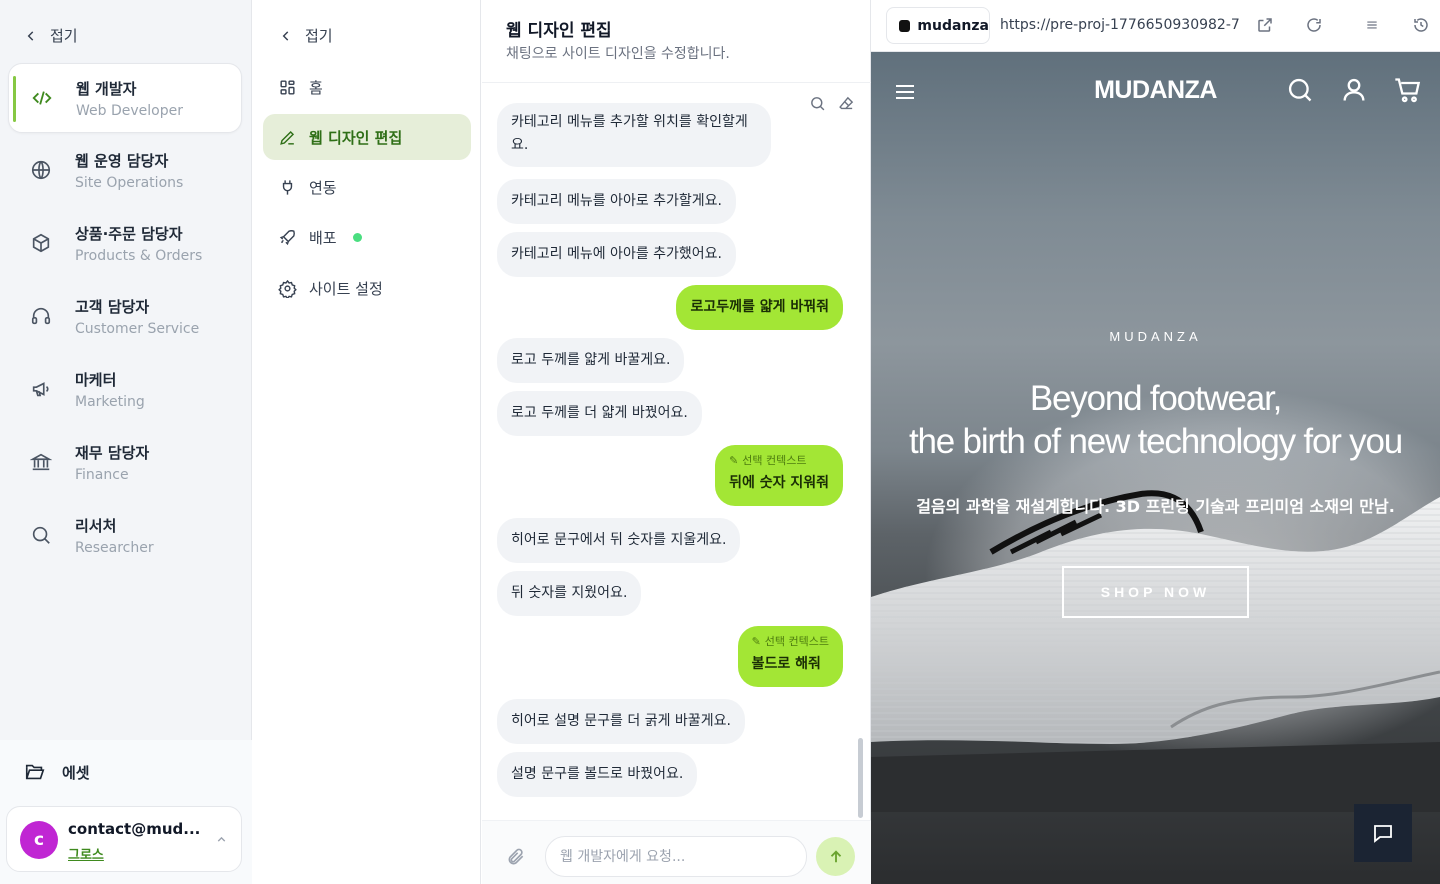 The image size is (1440, 884). Describe the element at coordinates (1155, 506) in the screenshot. I see `hero-description: 걸음의 과학을 재설계합니다. 3D 프린팅 기술과 프리미엄 소재의 만남.` at that location.